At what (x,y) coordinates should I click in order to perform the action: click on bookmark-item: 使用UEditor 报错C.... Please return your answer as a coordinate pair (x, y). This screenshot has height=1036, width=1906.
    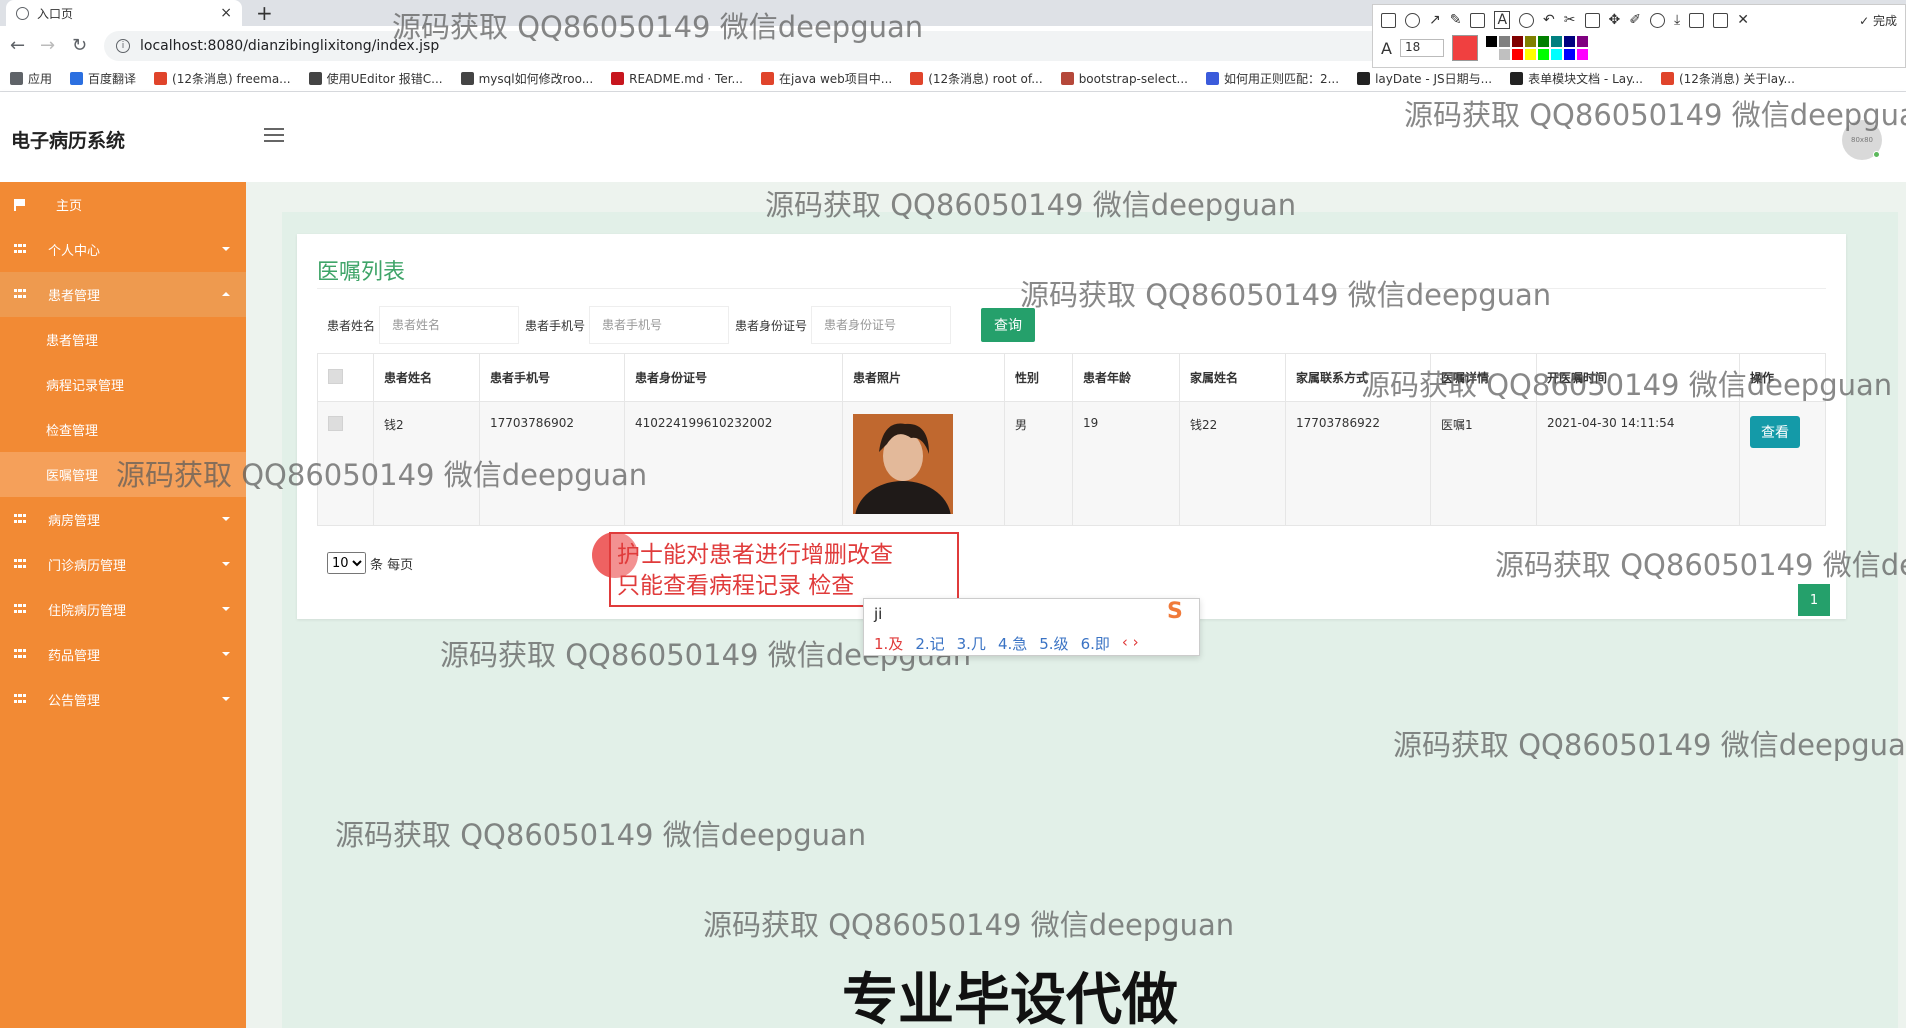
    Looking at the image, I should click on (375, 78).